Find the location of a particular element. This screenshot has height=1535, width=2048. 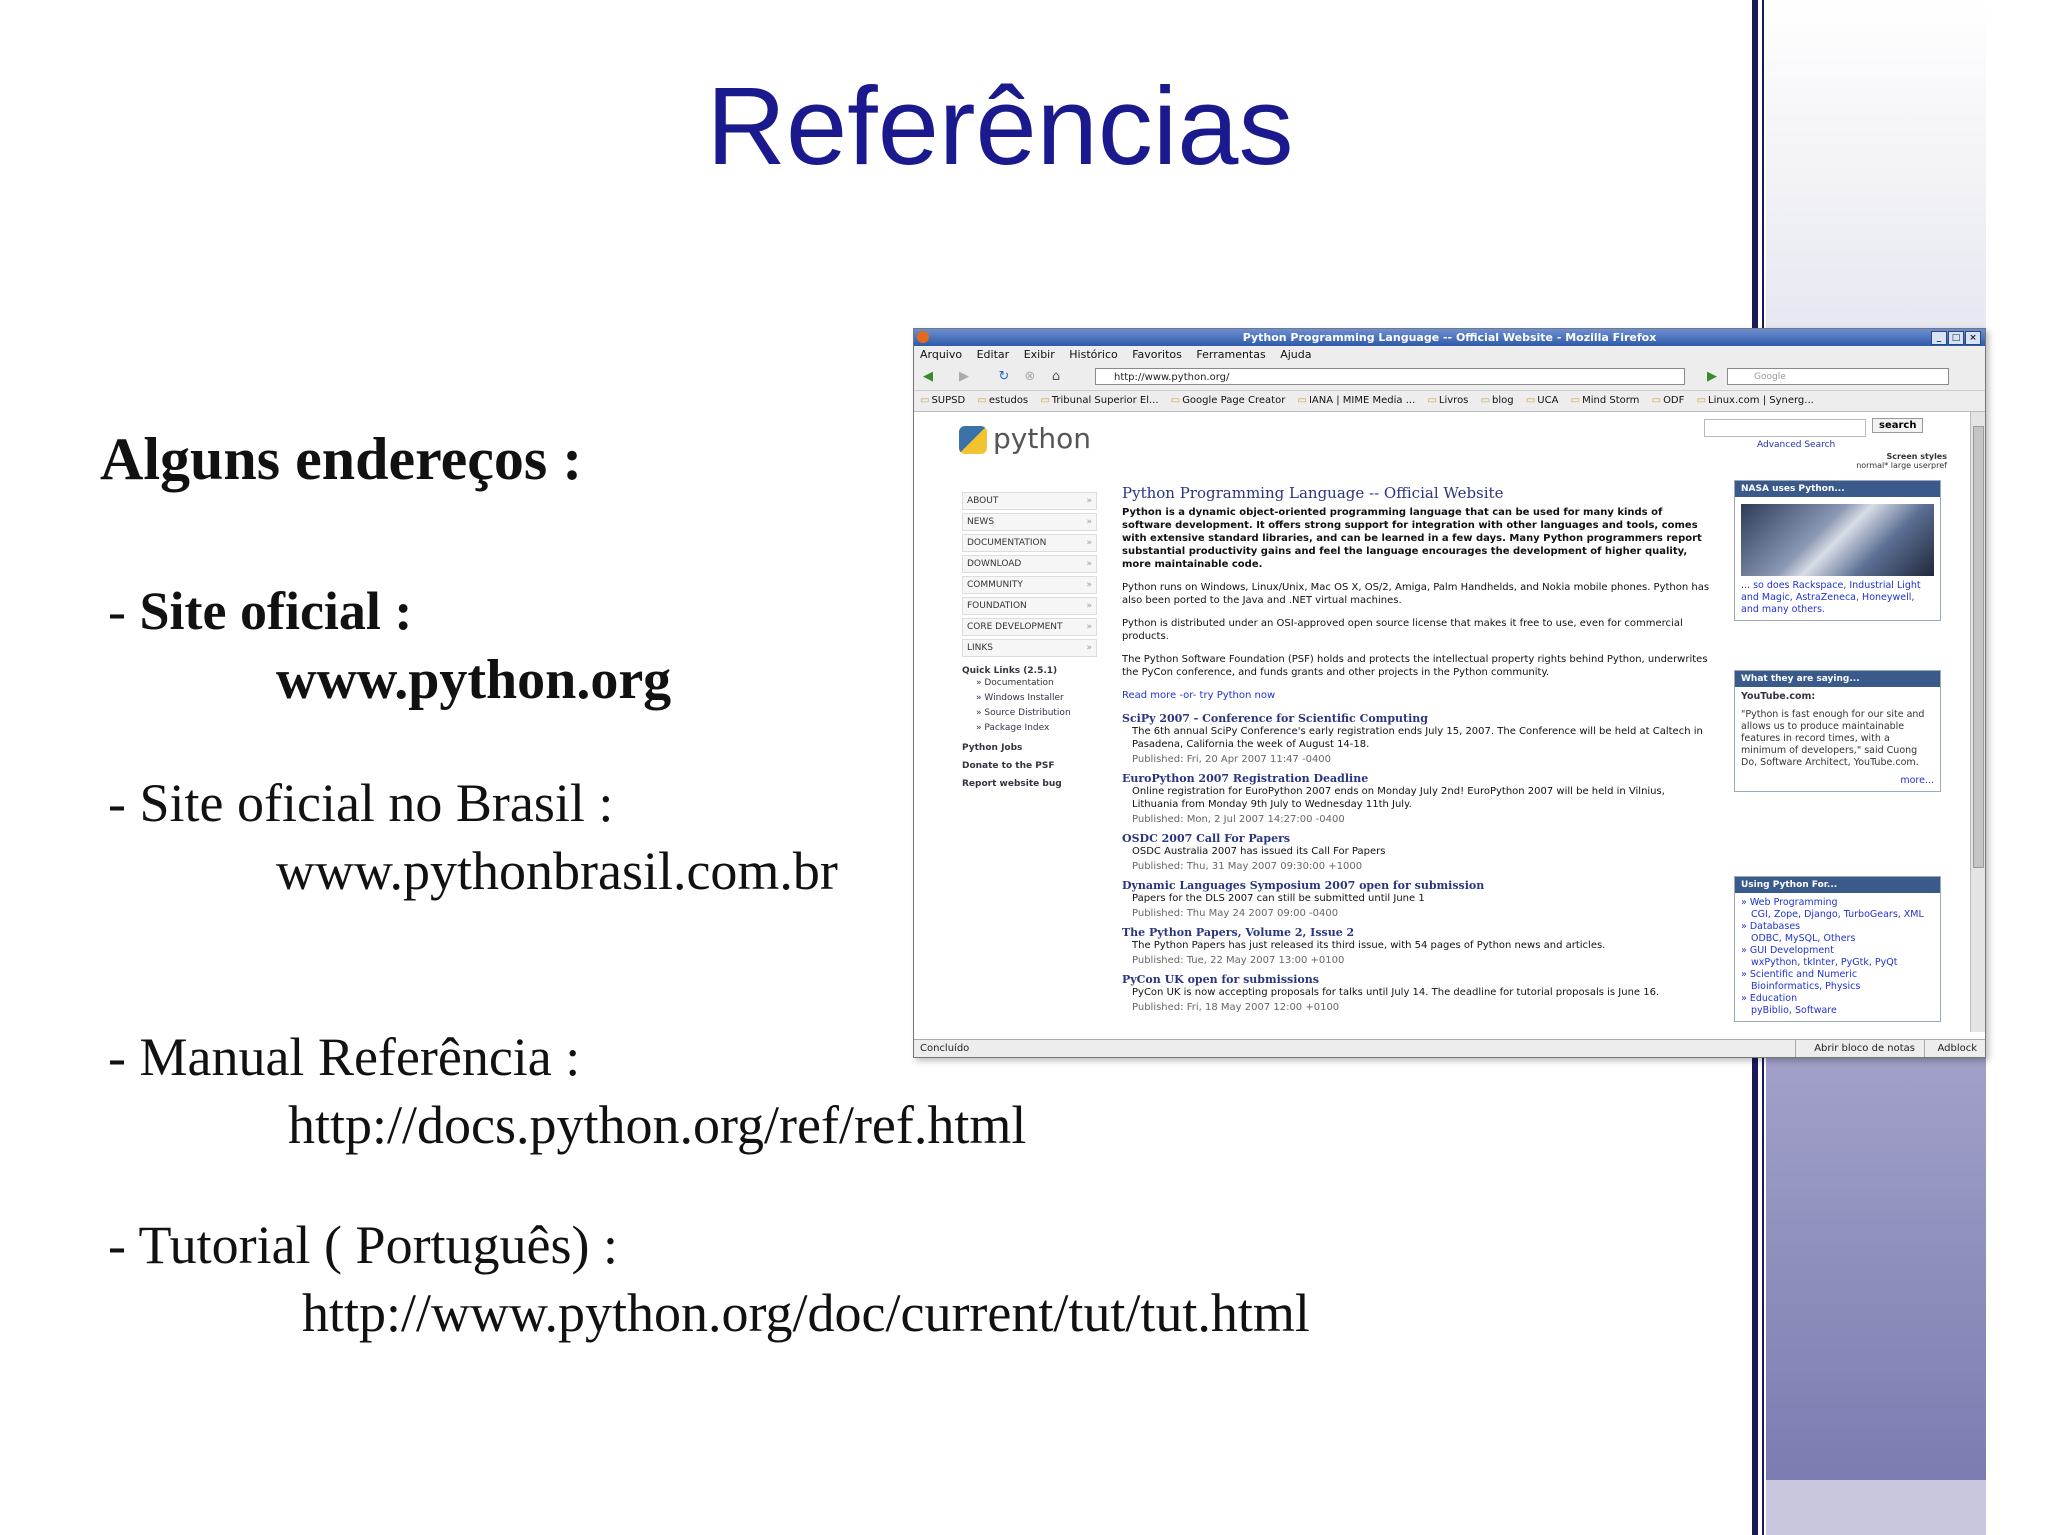

scrollbar-thumb is located at coordinates (1978, 647).